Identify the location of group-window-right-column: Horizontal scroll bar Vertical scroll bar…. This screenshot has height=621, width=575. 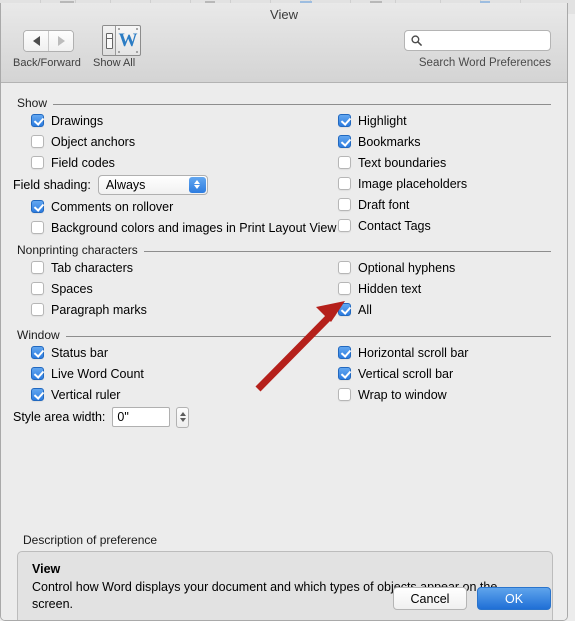
(403, 373).